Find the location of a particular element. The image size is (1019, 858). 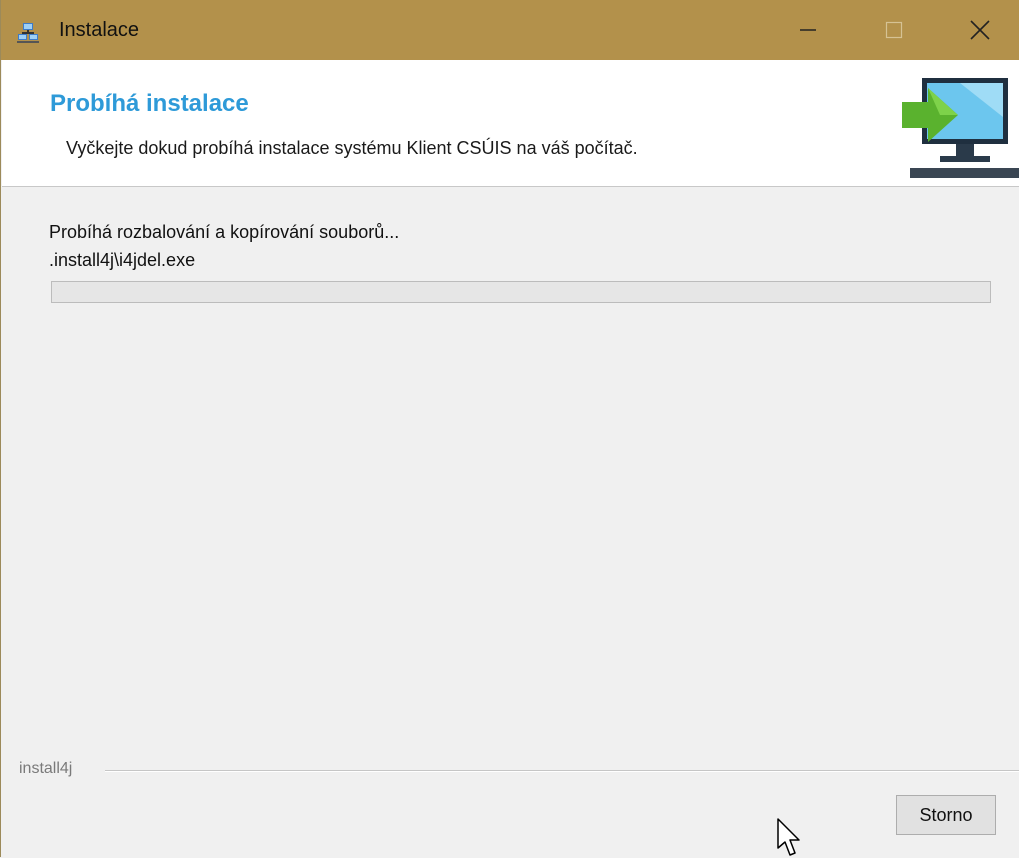

close-icon is located at coordinates (980, 30).